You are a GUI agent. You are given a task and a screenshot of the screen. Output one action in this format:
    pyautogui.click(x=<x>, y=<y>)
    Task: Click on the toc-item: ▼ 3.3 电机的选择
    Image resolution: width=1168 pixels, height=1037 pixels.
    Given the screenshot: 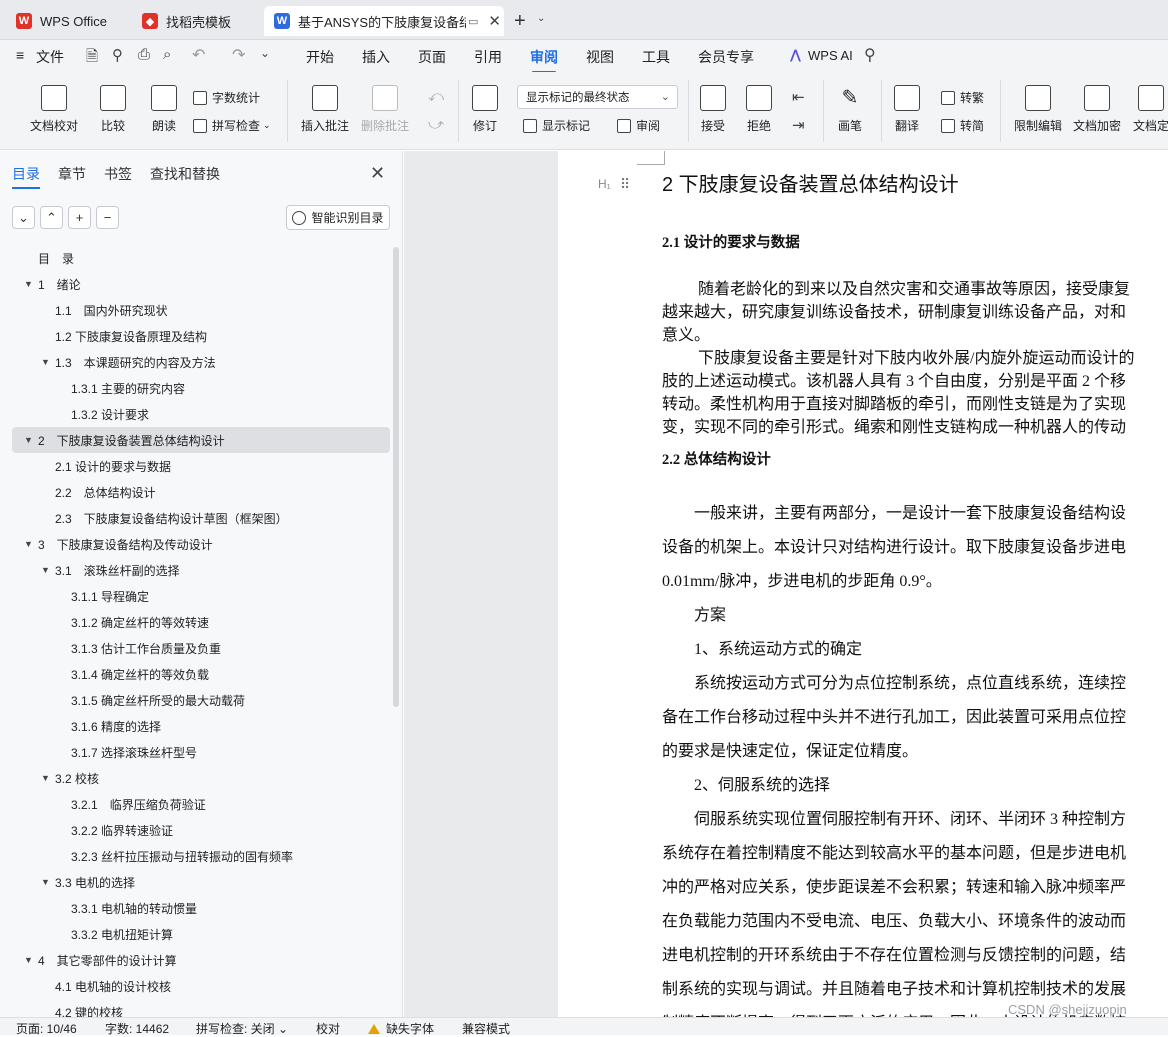 What is the action you would take?
    pyautogui.click(x=201, y=882)
    